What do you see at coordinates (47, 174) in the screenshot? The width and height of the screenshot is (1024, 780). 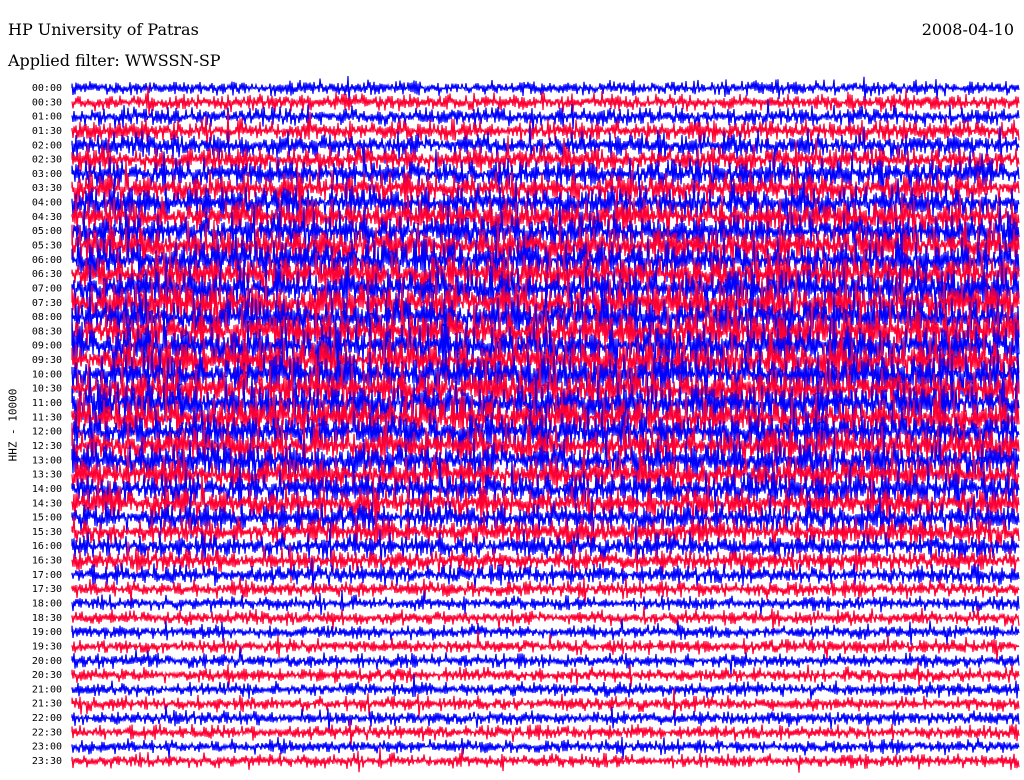 I see `row-label: 03:00` at bounding box center [47, 174].